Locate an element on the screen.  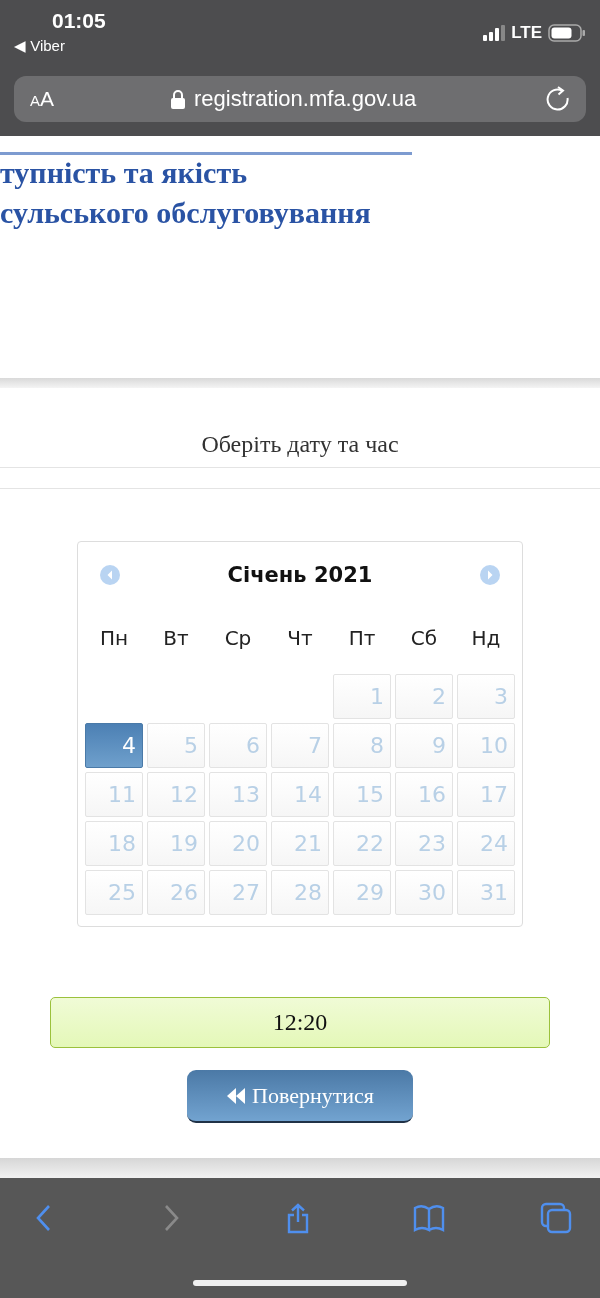
section-title: Оберіть дату та час is located at coordinates (300, 444).